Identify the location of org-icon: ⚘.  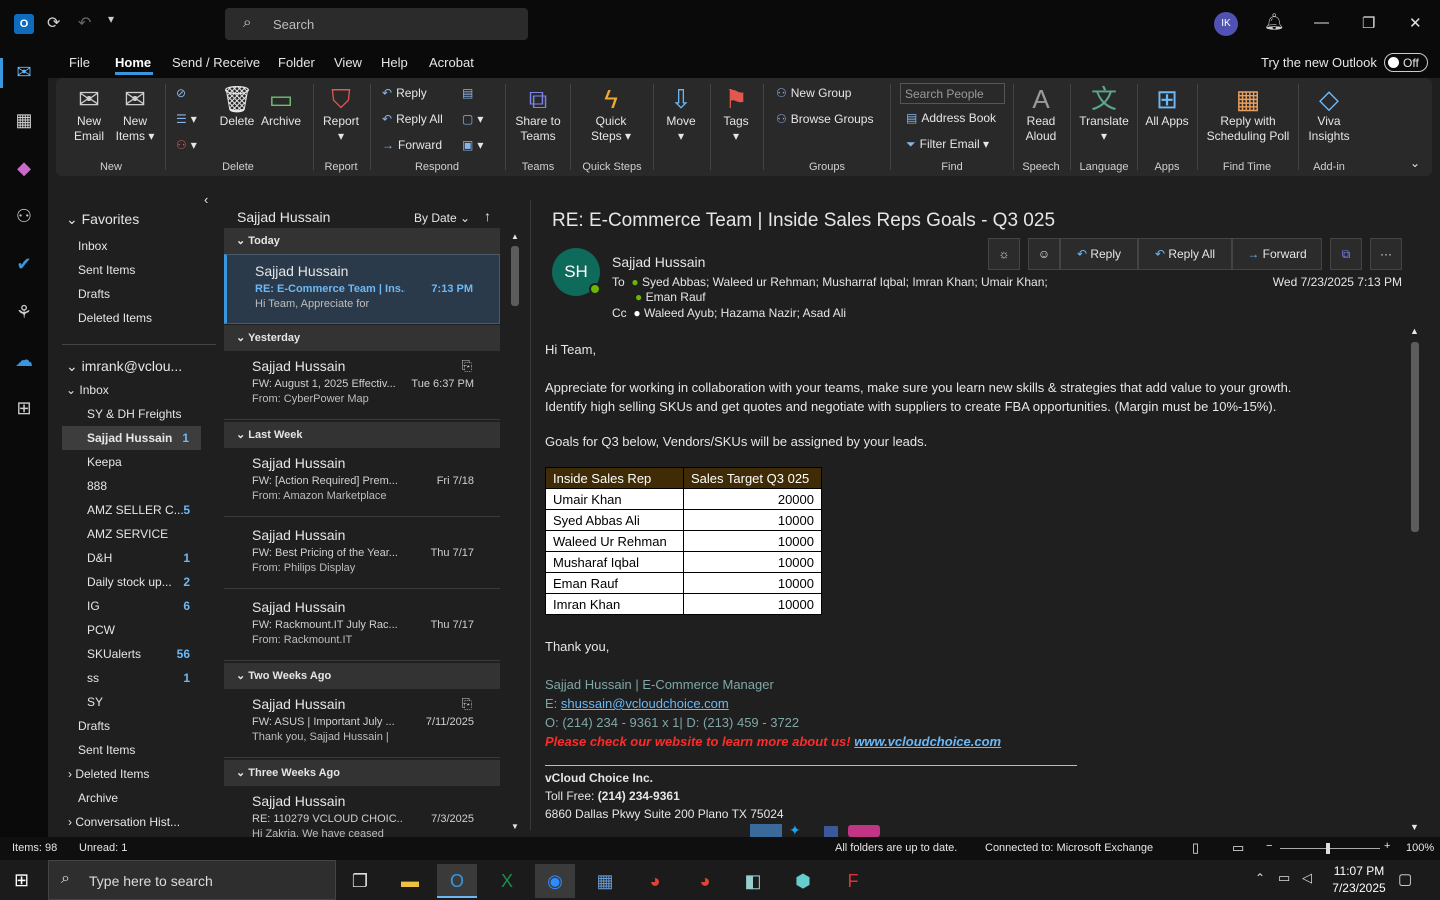
(24, 312).